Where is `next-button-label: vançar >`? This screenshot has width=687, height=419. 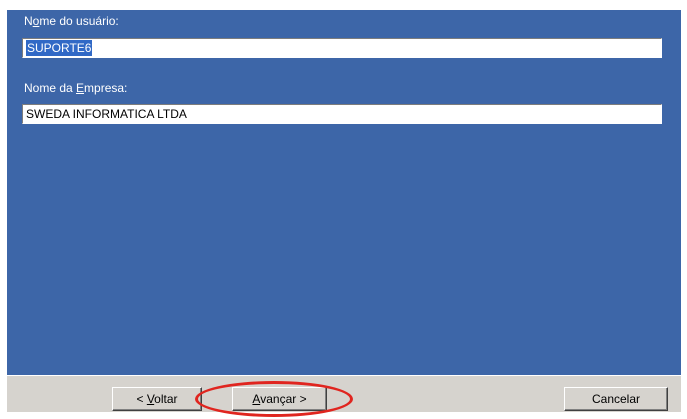
next-button-label: vançar > is located at coordinates (283, 399).